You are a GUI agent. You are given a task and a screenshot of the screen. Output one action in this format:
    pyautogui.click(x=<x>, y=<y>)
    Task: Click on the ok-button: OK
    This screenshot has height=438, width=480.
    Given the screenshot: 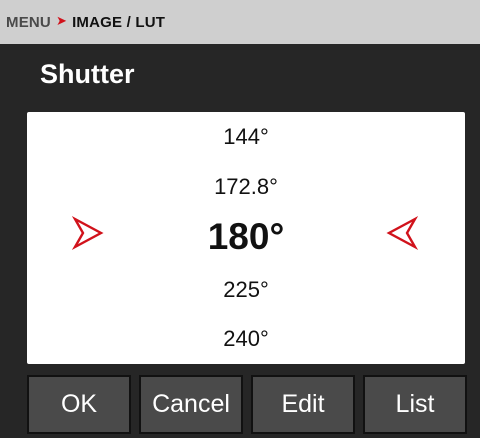 What is the action you would take?
    pyautogui.click(x=79, y=404)
    